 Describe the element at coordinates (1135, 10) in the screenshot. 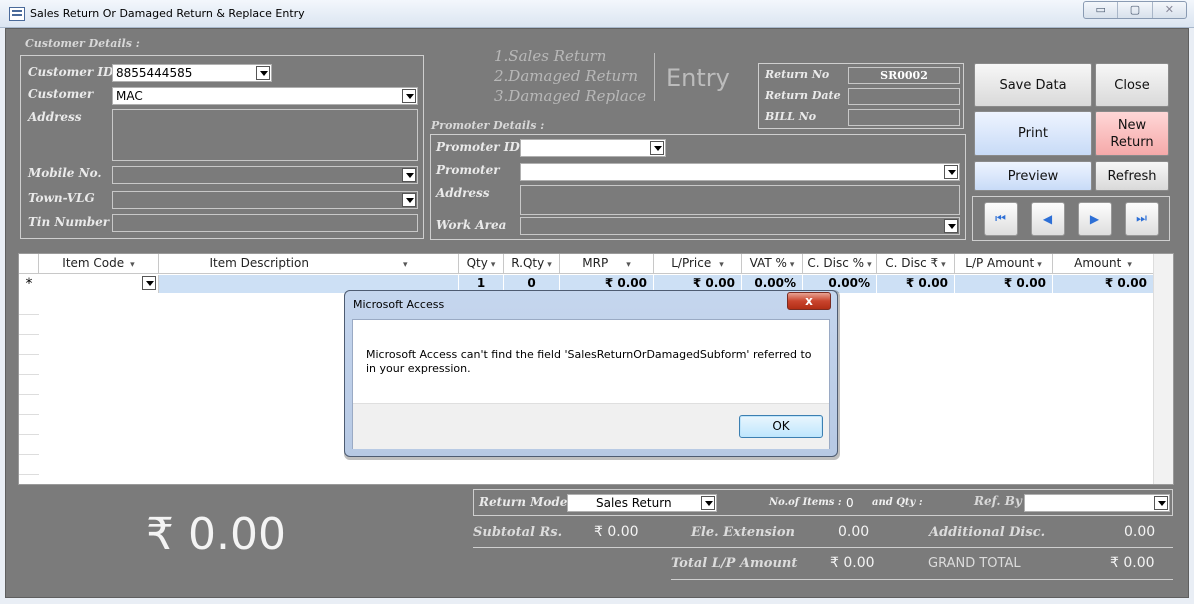

I see `maximize-button: ▢` at that location.